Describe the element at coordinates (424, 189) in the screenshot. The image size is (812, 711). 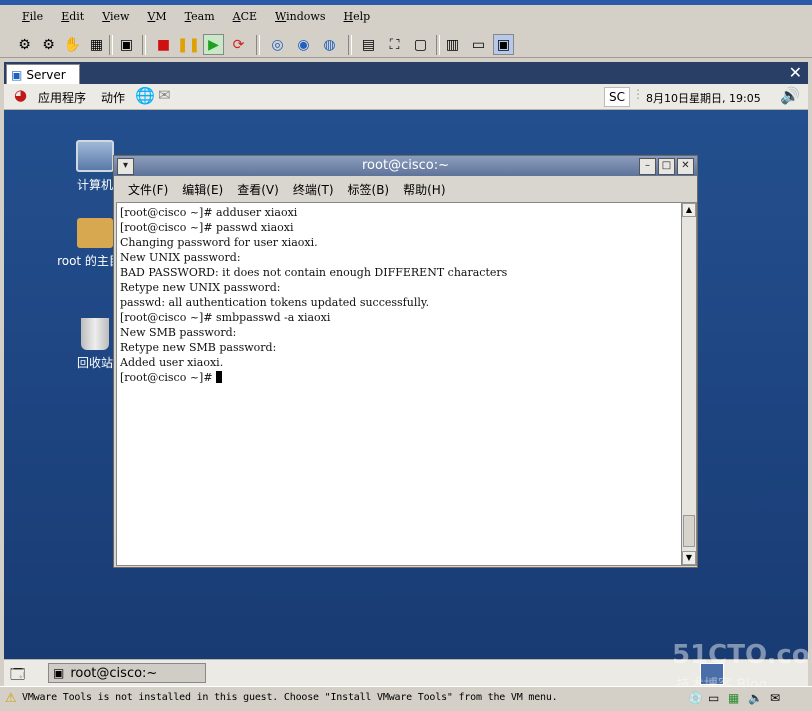
I see `terminal-menu-help: 帮助(H)` at that location.